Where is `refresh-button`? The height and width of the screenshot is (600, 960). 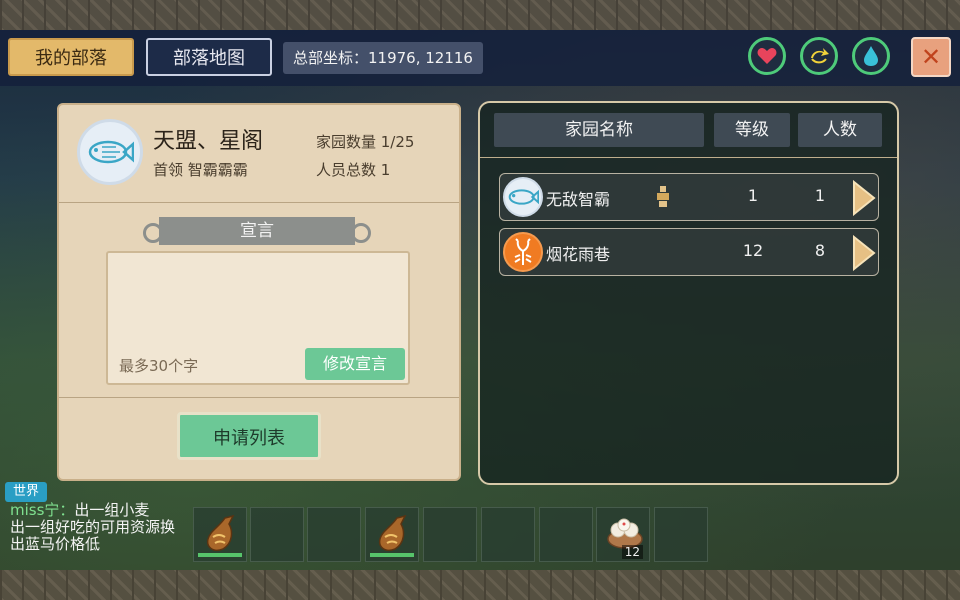
refresh-button is located at coordinates (819, 56).